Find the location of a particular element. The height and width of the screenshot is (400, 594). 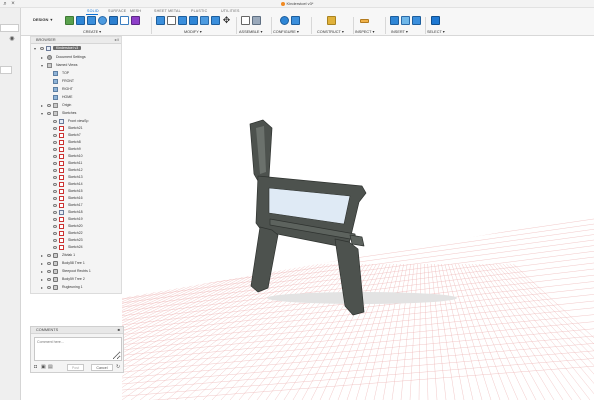

parameters-icon is located at coordinates (284, 20).